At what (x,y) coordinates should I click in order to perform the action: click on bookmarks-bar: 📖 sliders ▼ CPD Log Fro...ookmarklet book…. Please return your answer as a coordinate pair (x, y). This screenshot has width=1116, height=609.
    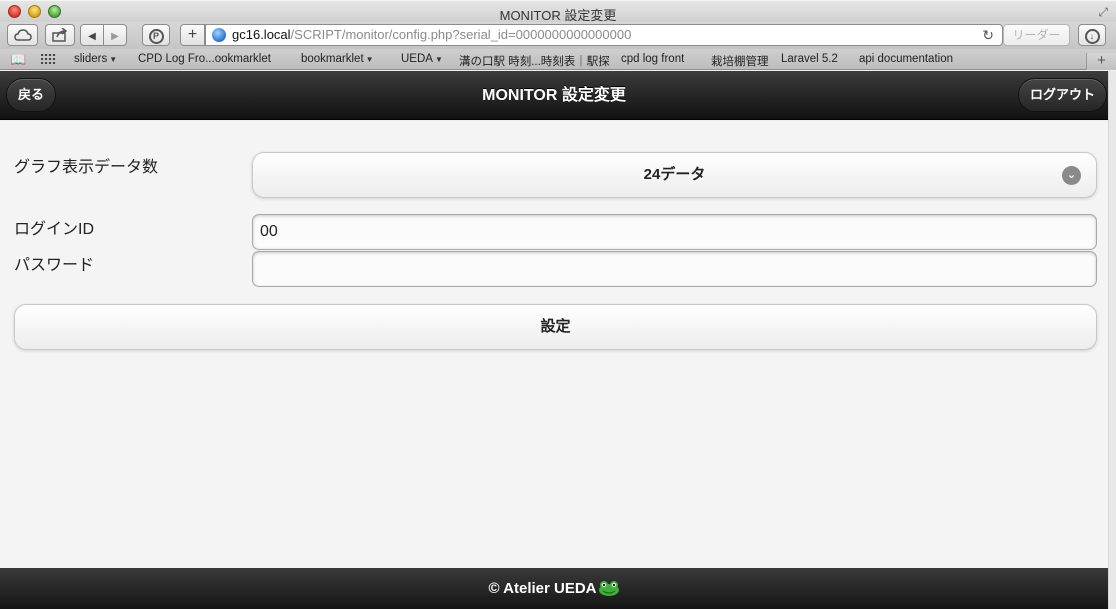
    Looking at the image, I should click on (558, 59).